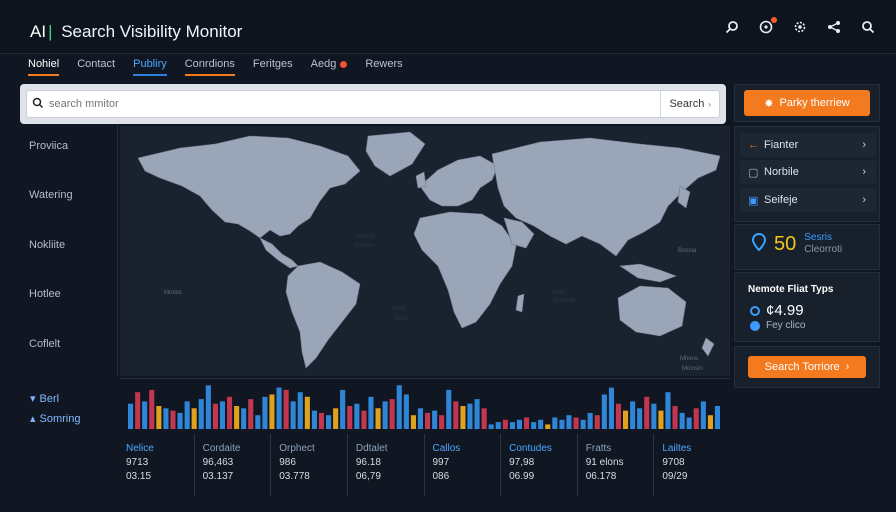 The image size is (896, 512). What do you see at coordinates (755, 310) in the screenshot?
I see `radio-icon` at bounding box center [755, 310].